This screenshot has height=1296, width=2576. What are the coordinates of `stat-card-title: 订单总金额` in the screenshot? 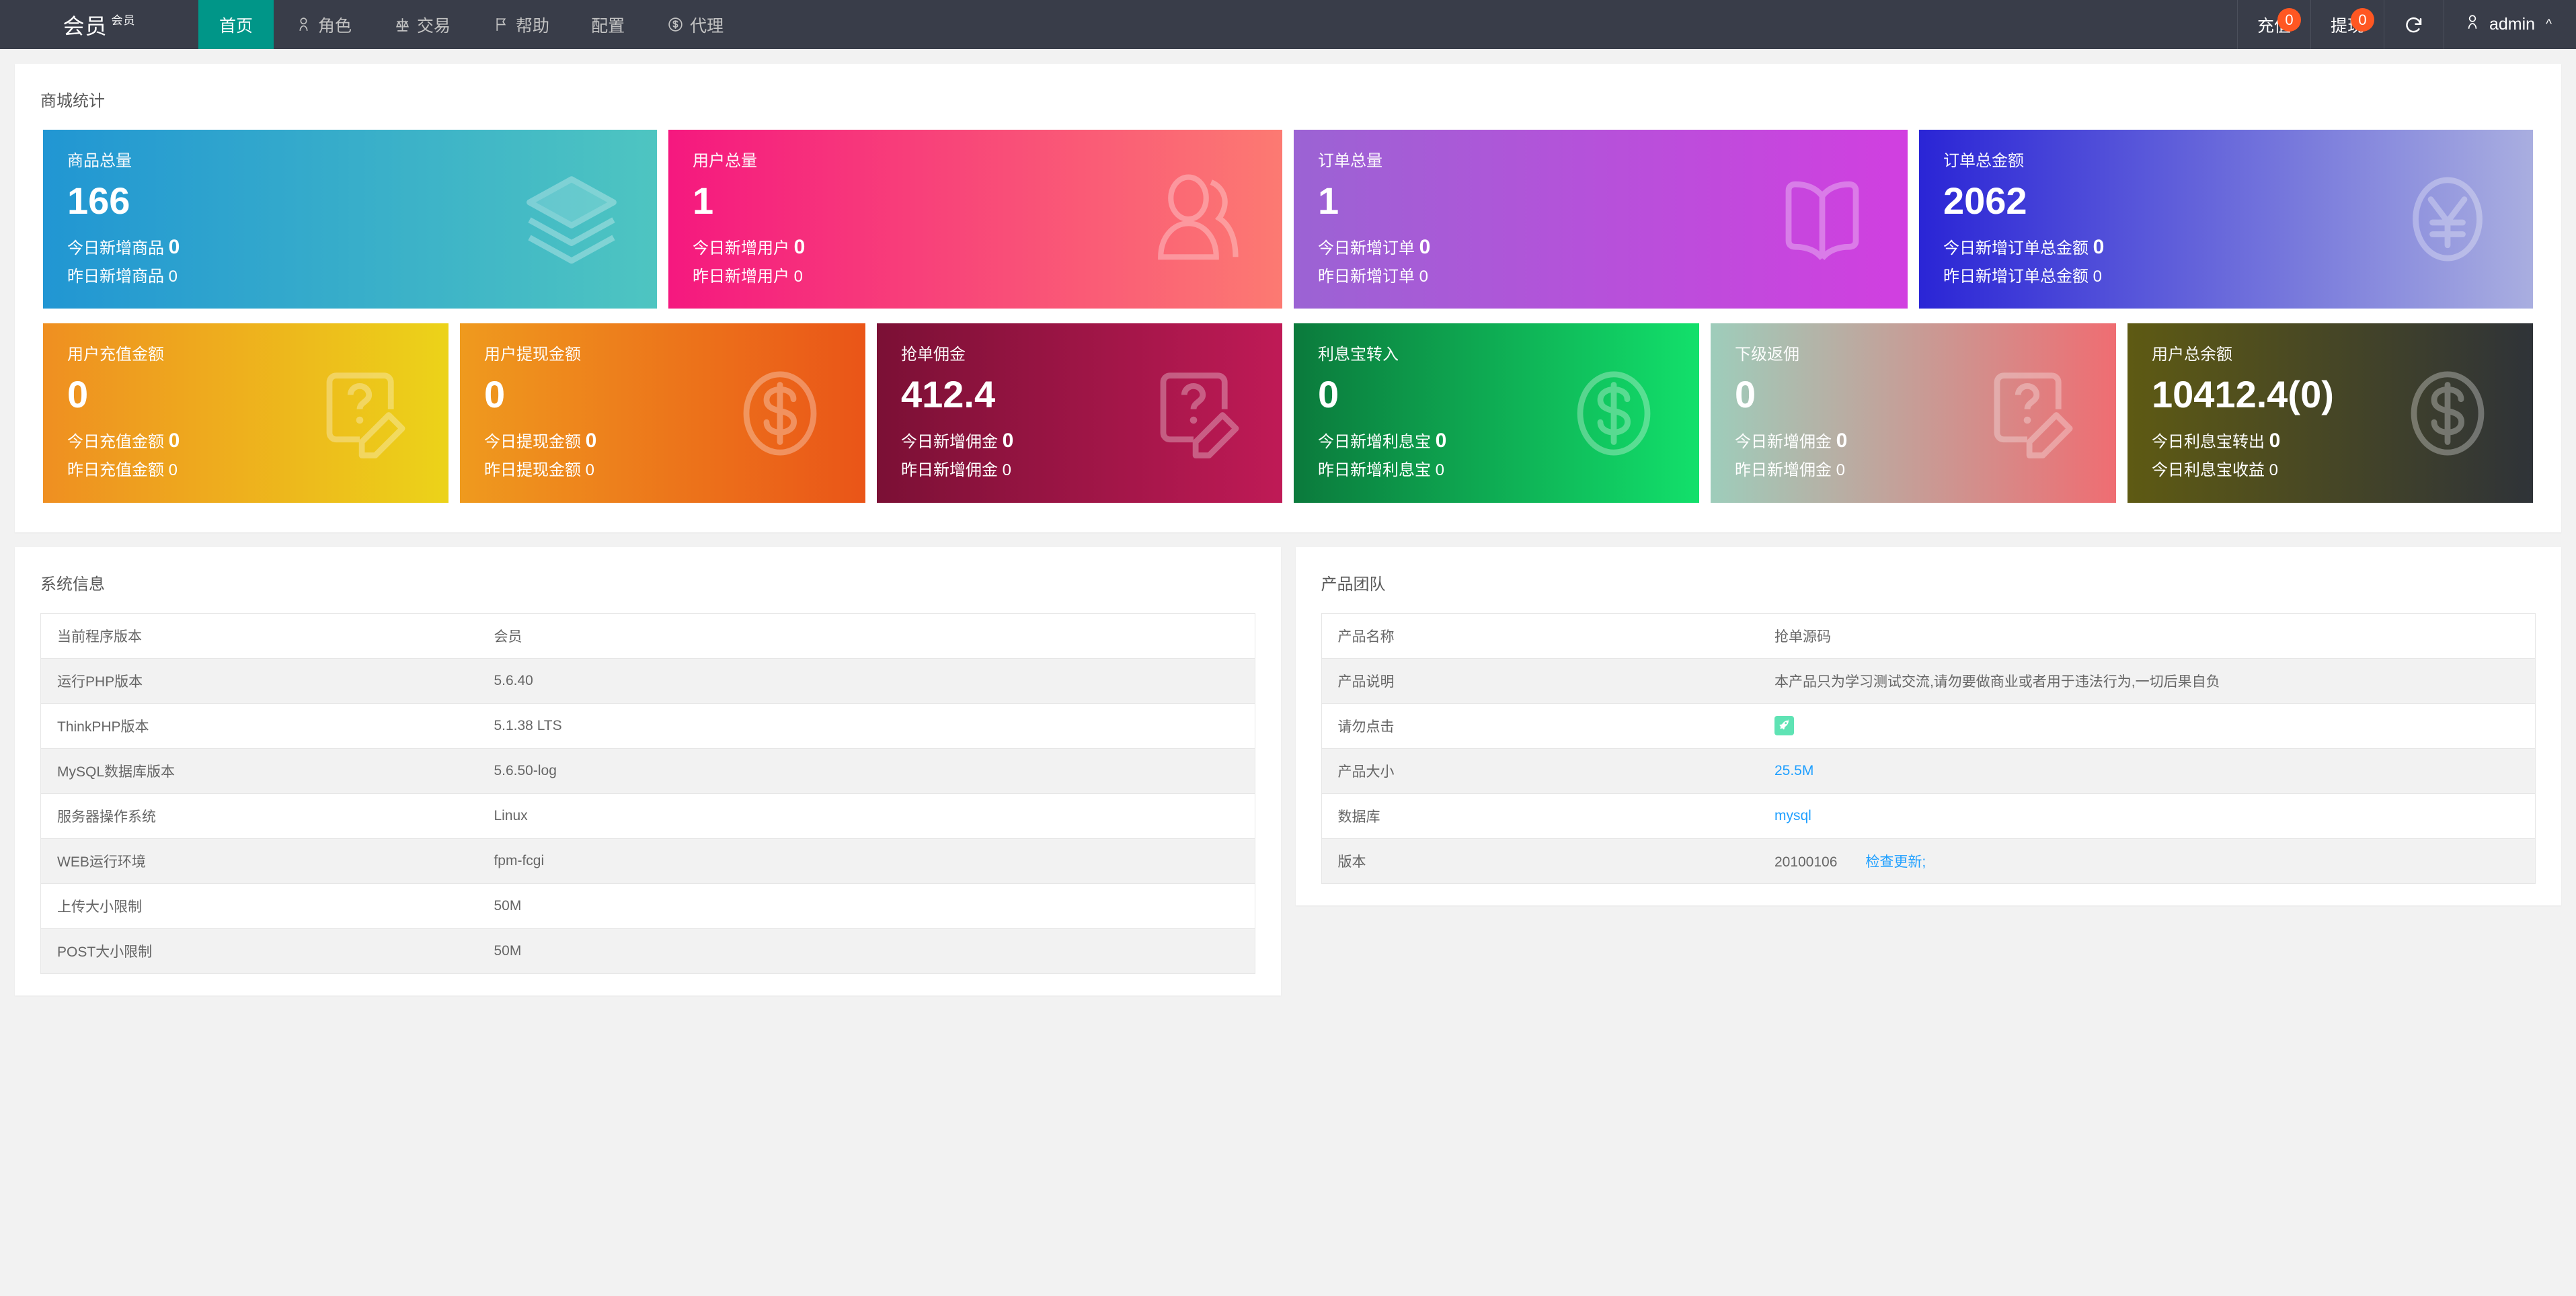 It's located at (1984, 161).